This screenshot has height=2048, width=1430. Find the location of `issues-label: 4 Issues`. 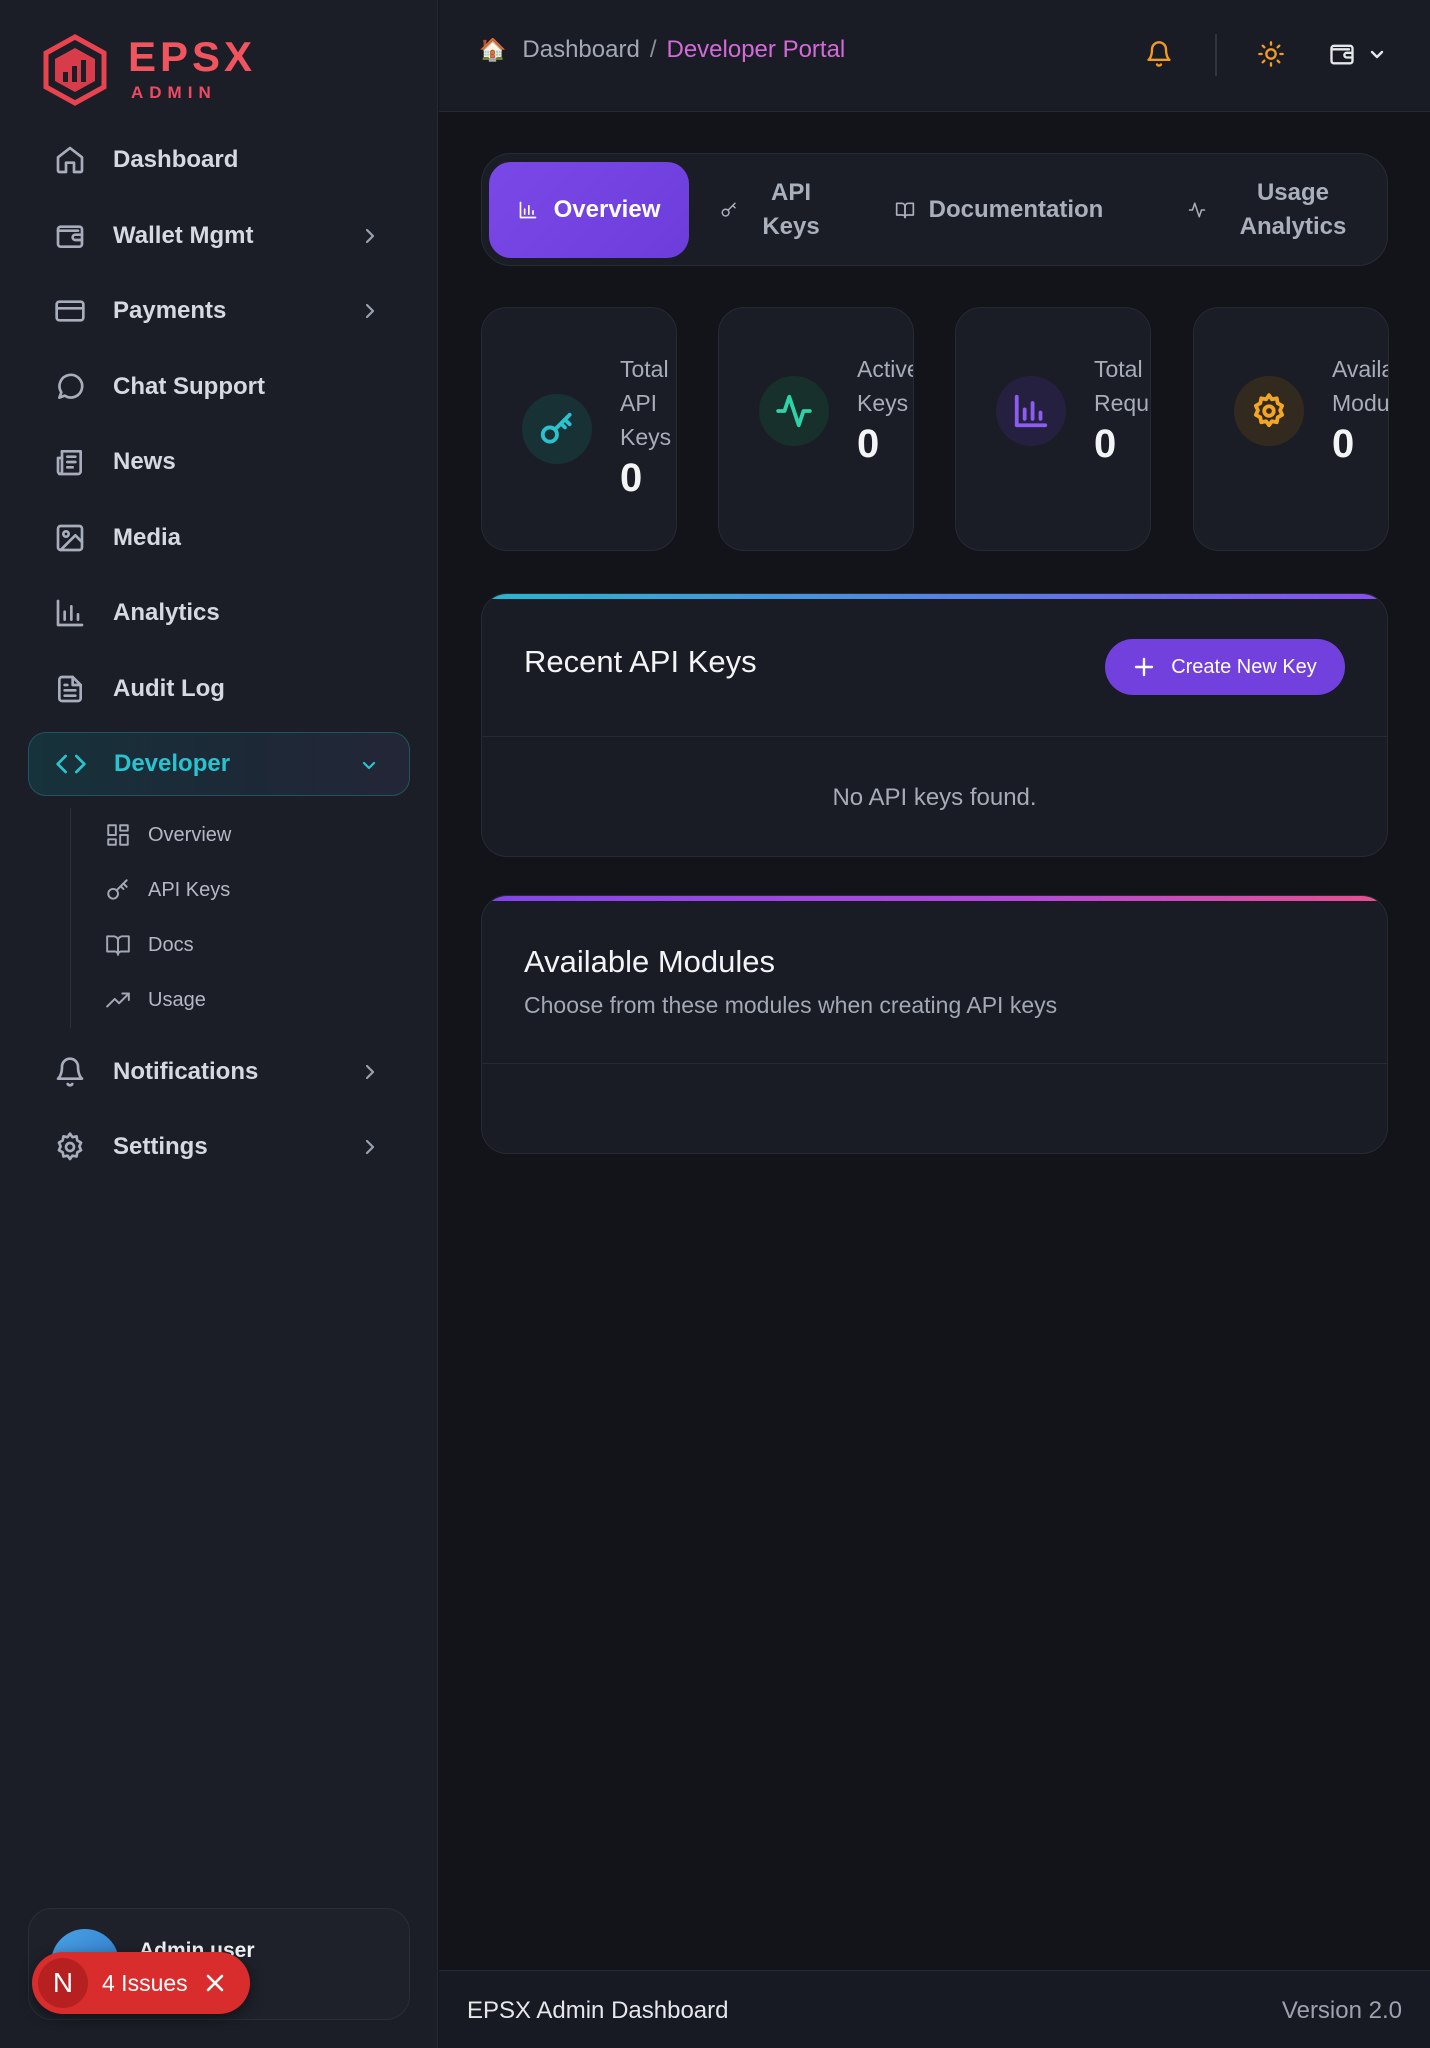

issues-label: 4 Issues is located at coordinates (145, 1982).